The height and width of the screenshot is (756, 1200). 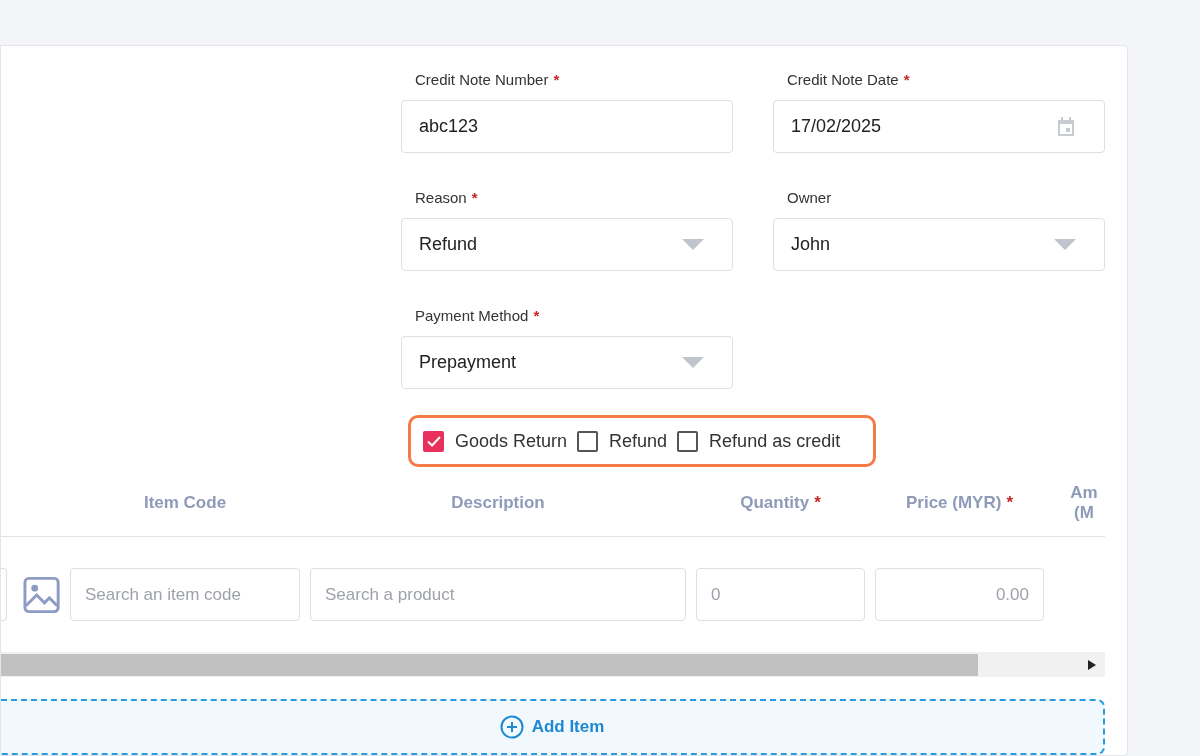 What do you see at coordinates (511, 441) in the screenshot?
I see `checkbox-label: Goods Return` at bounding box center [511, 441].